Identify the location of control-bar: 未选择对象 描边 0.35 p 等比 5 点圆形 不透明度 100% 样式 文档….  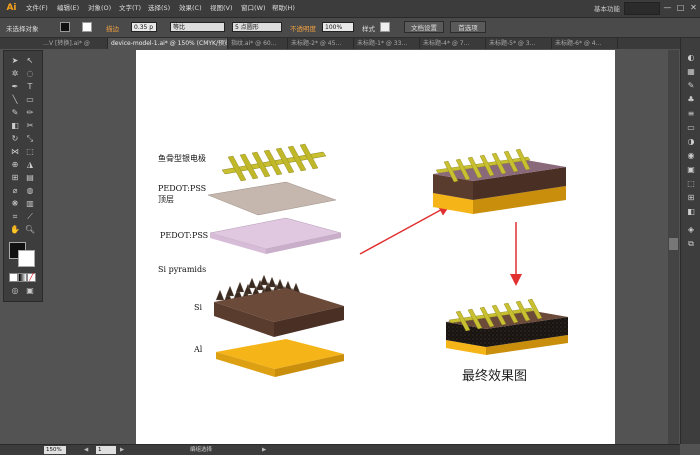
(350, 28).